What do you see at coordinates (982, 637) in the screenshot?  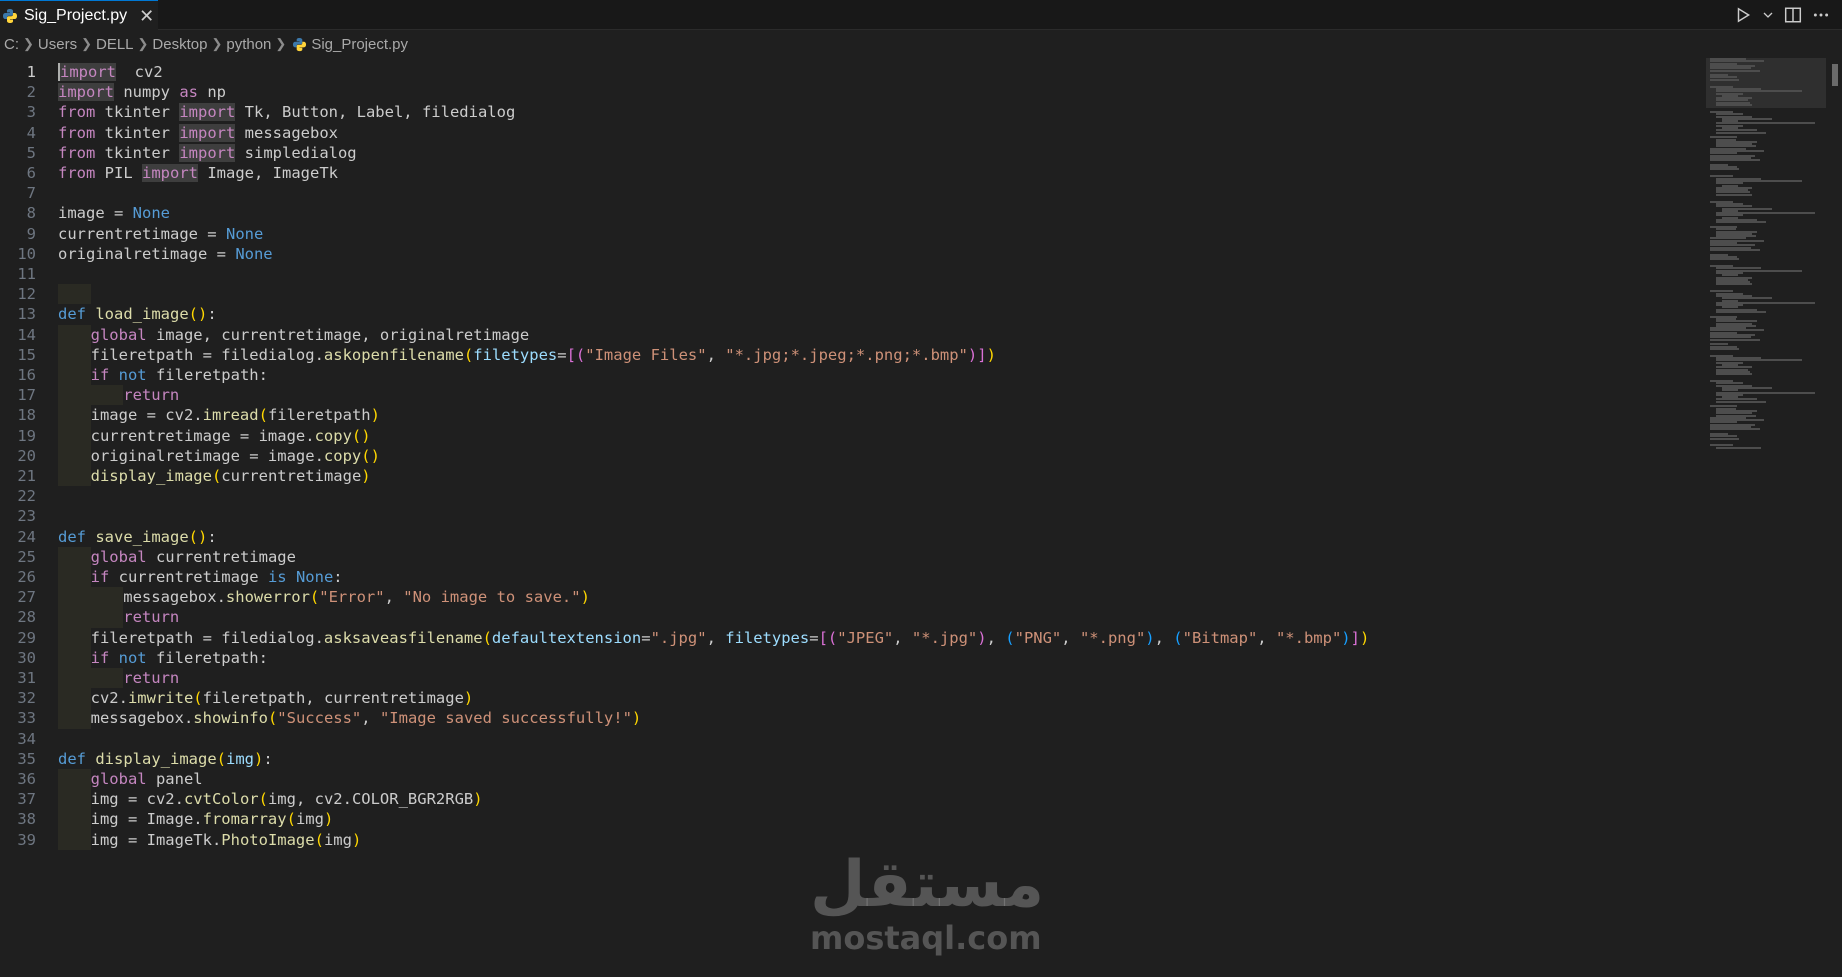 I see `code-token: )` at bounding box center [982, 637].